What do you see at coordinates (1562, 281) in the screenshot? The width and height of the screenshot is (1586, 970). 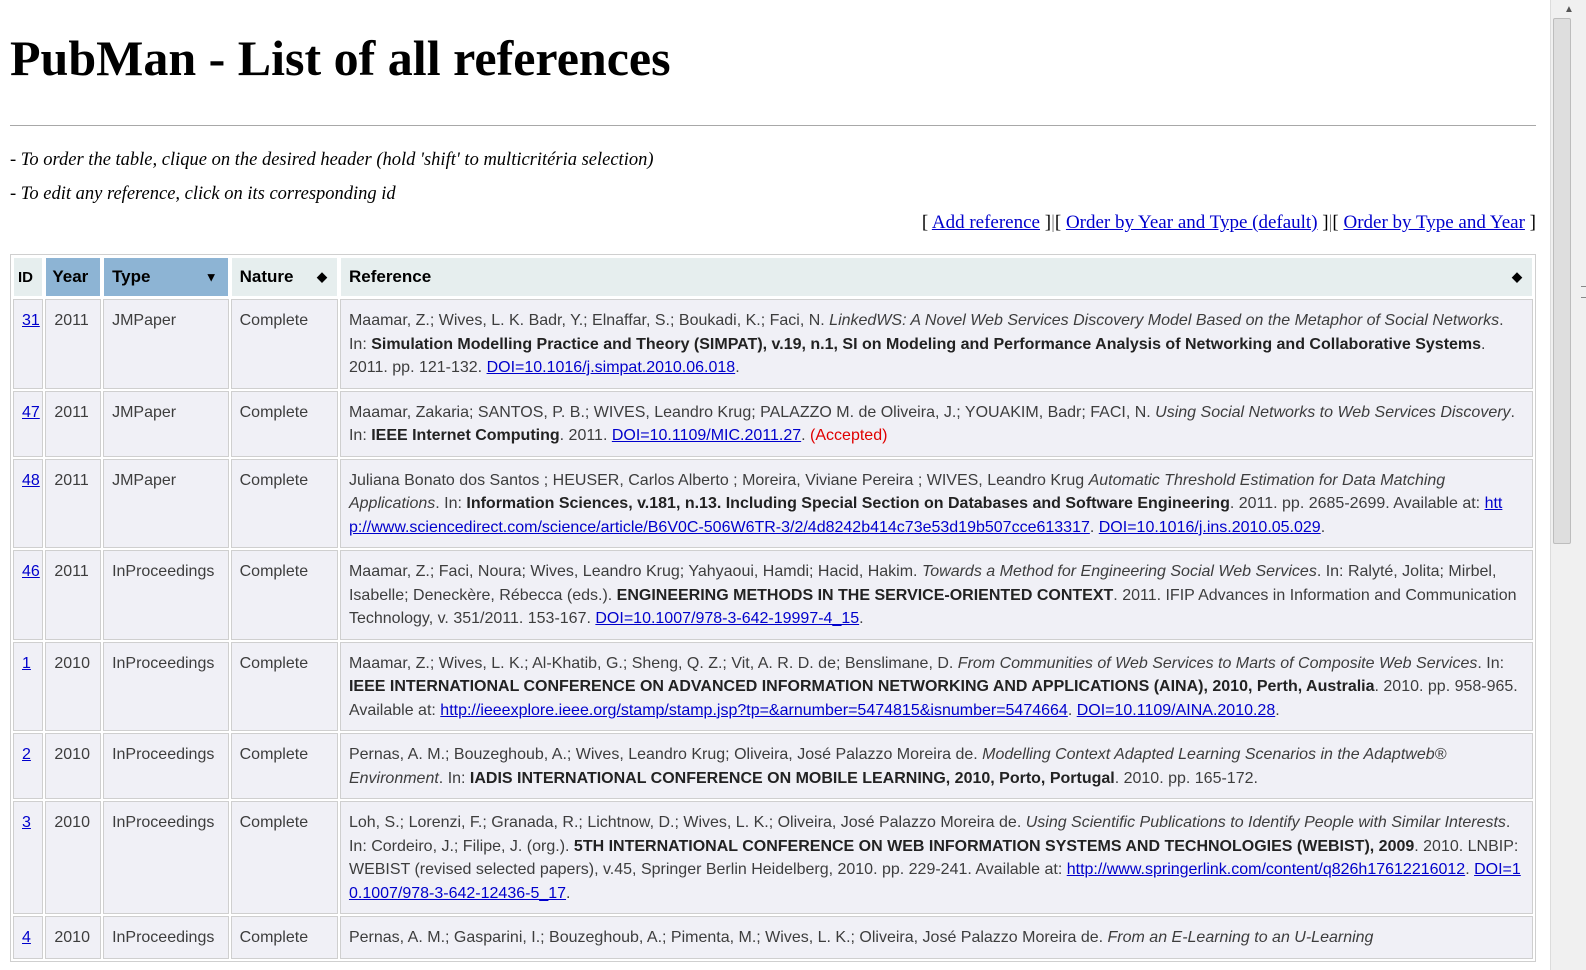 I see `scroll-thumb` at bounding box center [1562, 281].